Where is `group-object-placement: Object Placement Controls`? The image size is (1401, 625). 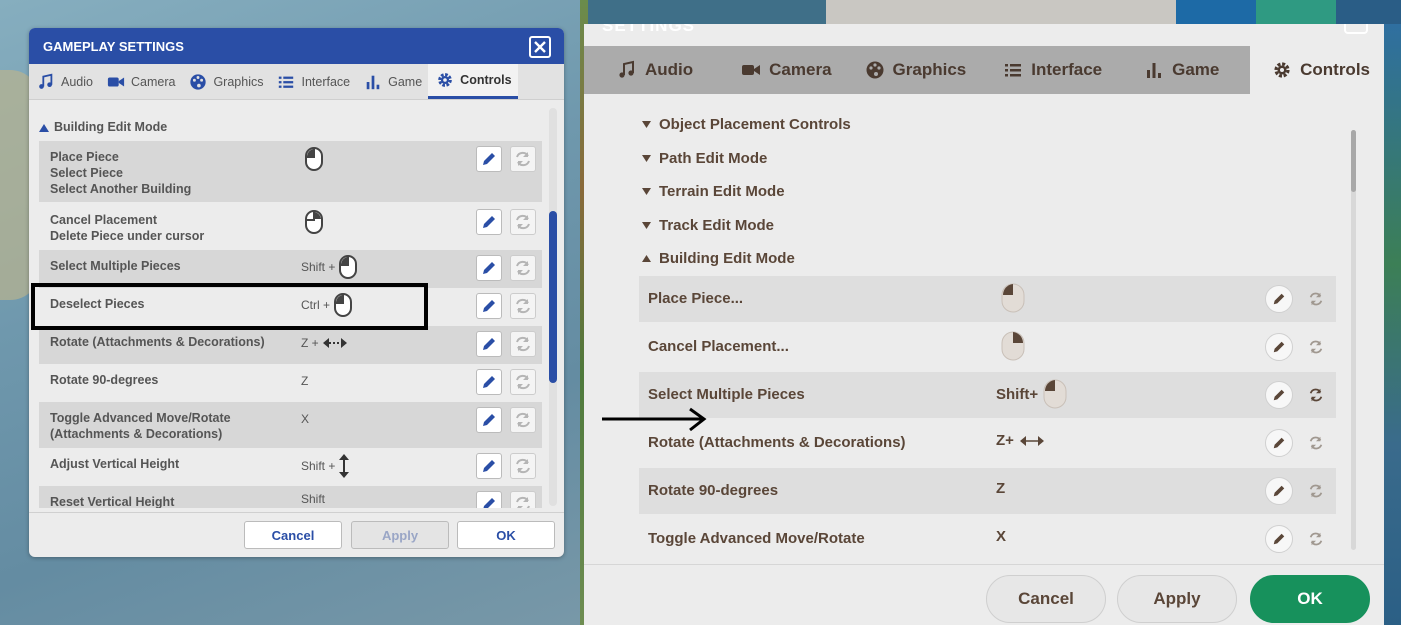 group-object-placement: Object Placement Controls is located at coordinates (746, 124).